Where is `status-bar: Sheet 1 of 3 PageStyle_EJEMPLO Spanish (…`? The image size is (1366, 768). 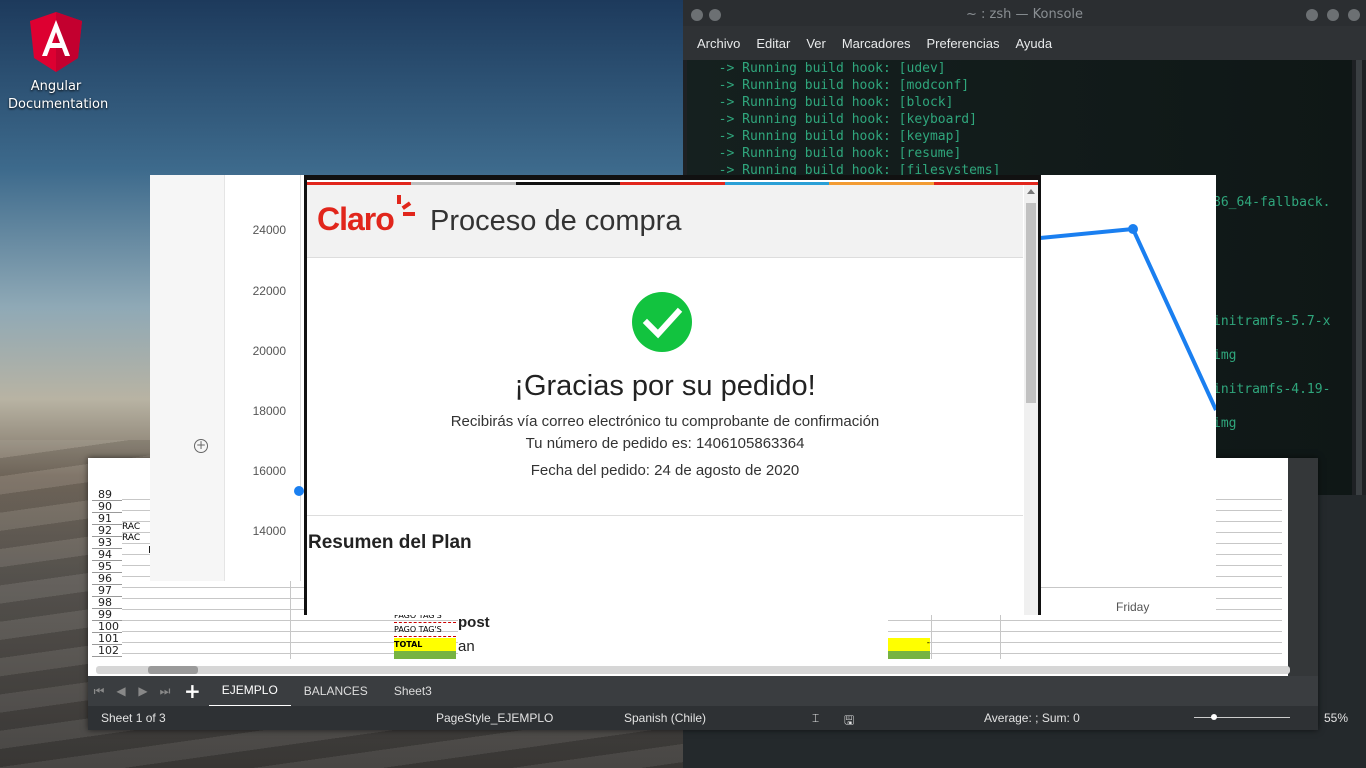
status-bar: Sheet 1 of 3 PageStyle_EJEMPLO Spanish (… is located at coordinates (718, 719).